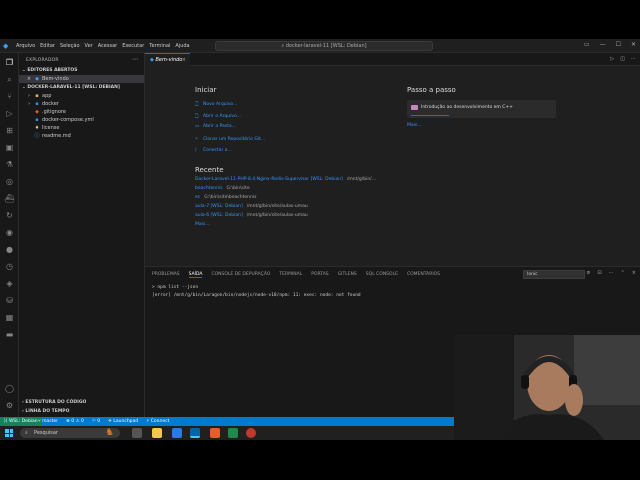  What do you see at coordinates (618, 44) in the screenshot?
I see `maximize-icon: ☐` at bounding box center [618, 44].